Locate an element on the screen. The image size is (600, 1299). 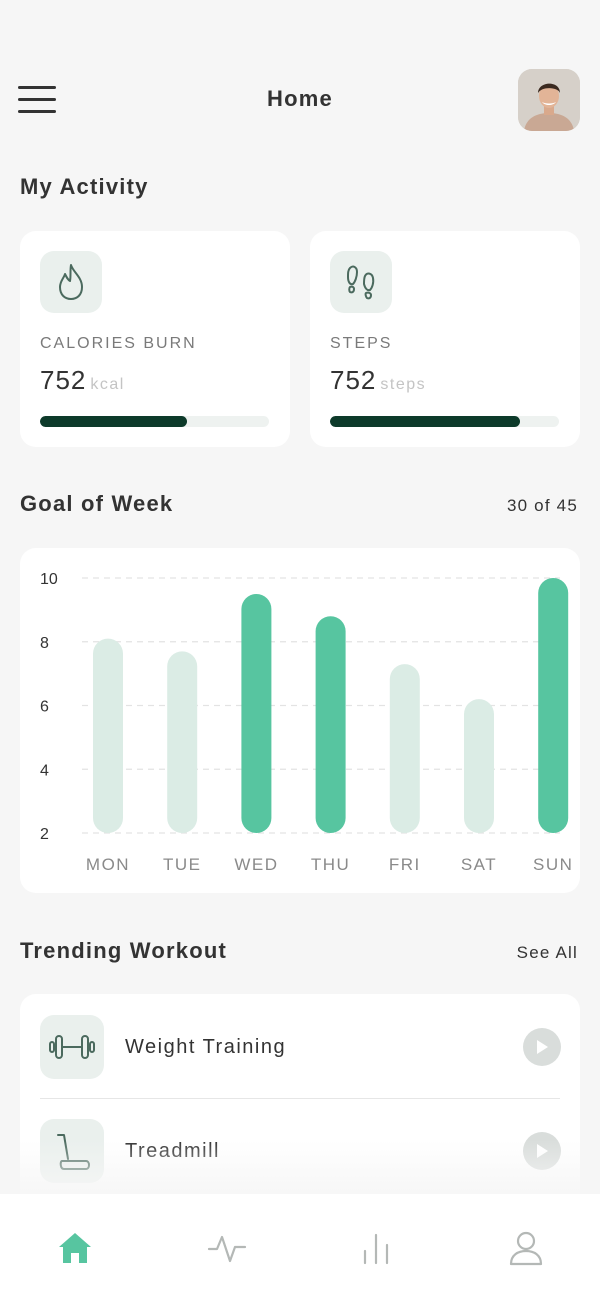
footprints-icon is located at coordinates (361, 282).